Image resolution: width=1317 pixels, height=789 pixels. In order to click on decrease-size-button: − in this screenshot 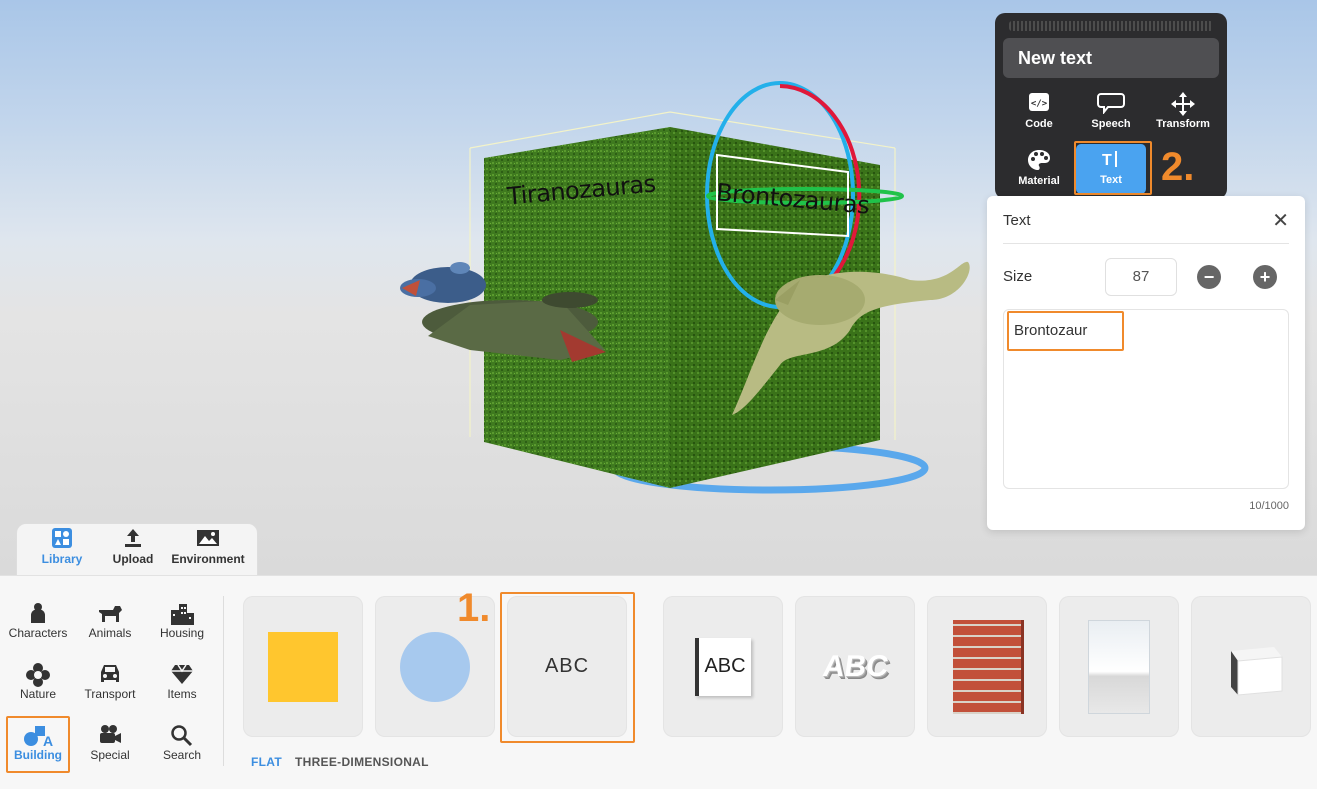, I will do `click(1209, 277)`.